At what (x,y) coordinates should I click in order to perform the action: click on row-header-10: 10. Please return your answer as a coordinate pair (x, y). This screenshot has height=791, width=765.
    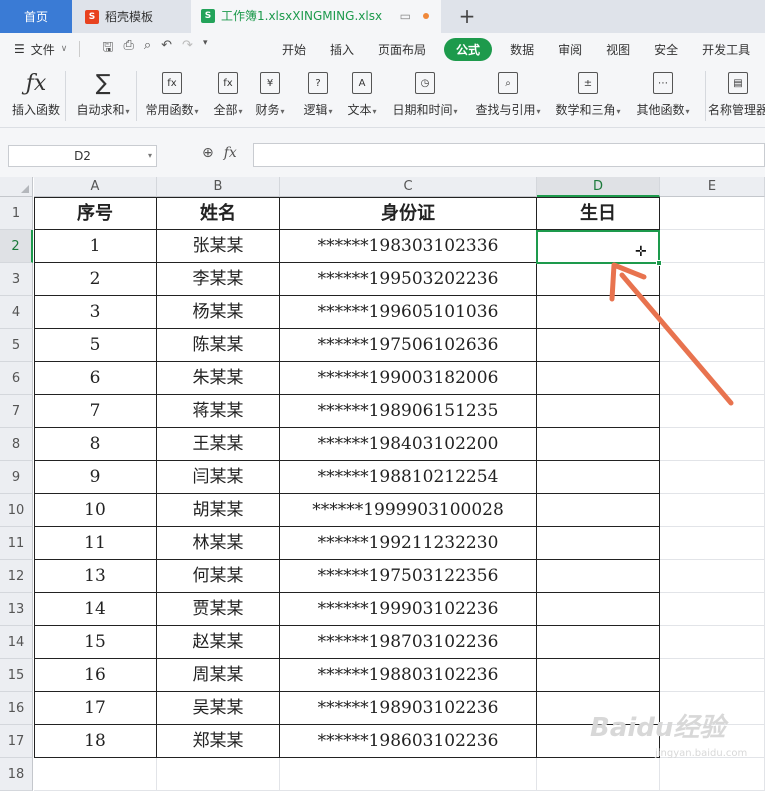
    Looking at the image, I should click on (16, 510).